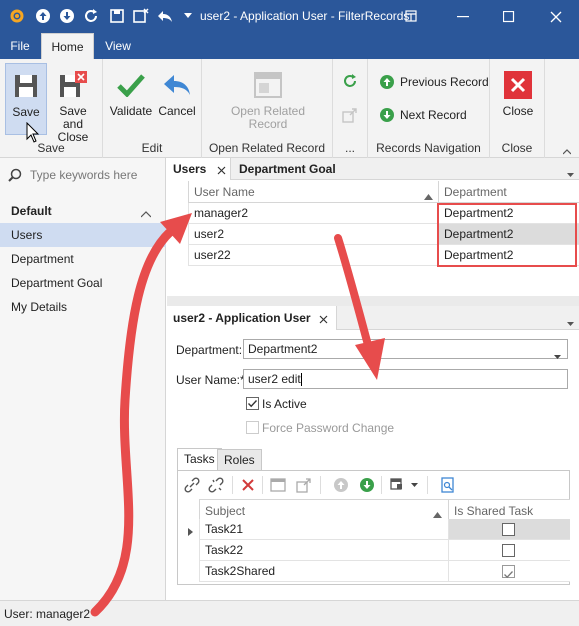 The width and height of the screenshot is (579, 626). I want to click on detail-tab-strip: user2 - Application User, so click(373, 318).